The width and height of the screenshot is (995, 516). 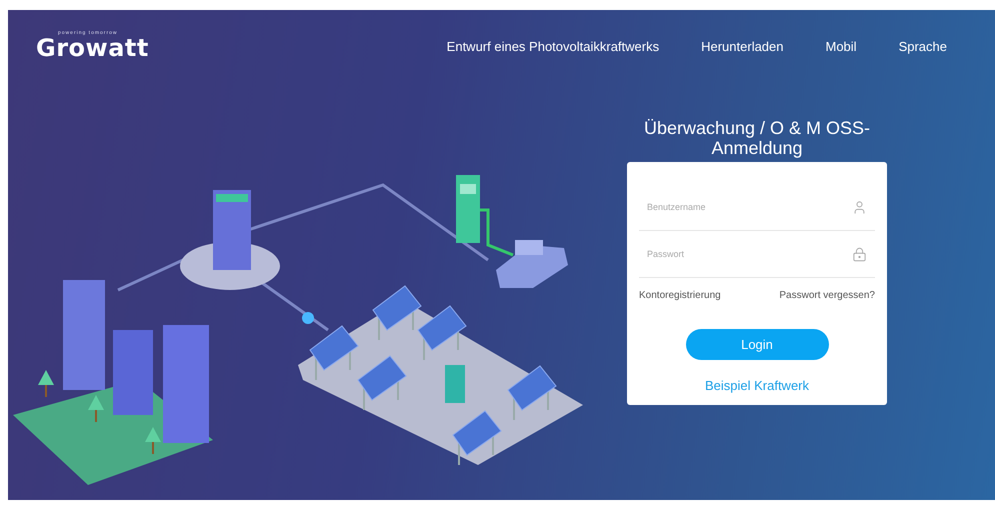 What do you see at coordinates (859, 254) in the screenshot?
I see `lock-icon` at bounding box center [859, 254].